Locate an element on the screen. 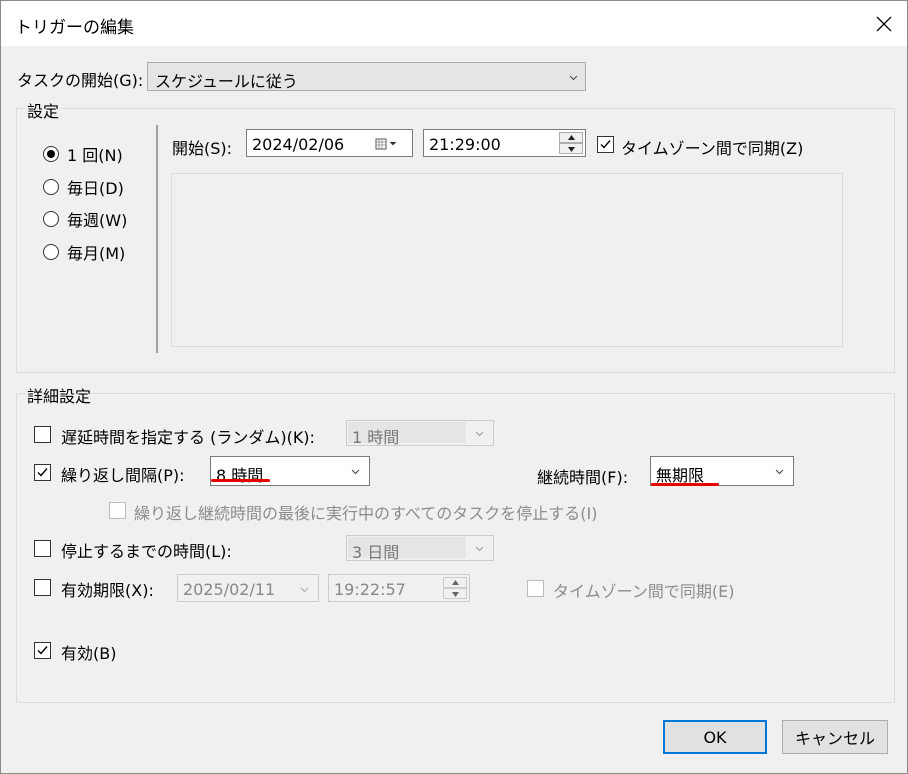 The width and height of the screenshot is (908, 774). ok-button: OK is located at coordinates (715, 737).